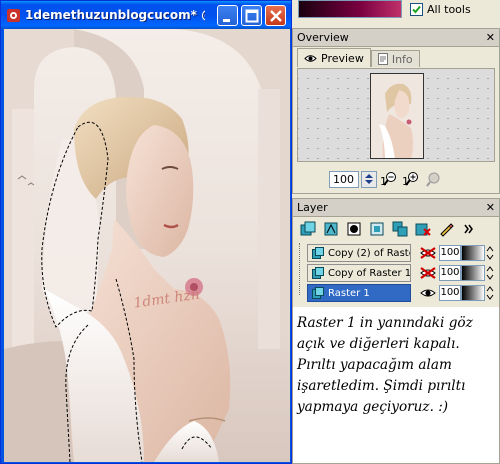 This screenshot has height=464, width=500. Describe the element at coordinates (369, 253) in the screenshot. I see `layer-name: Copy (2) of Raster` at that location.